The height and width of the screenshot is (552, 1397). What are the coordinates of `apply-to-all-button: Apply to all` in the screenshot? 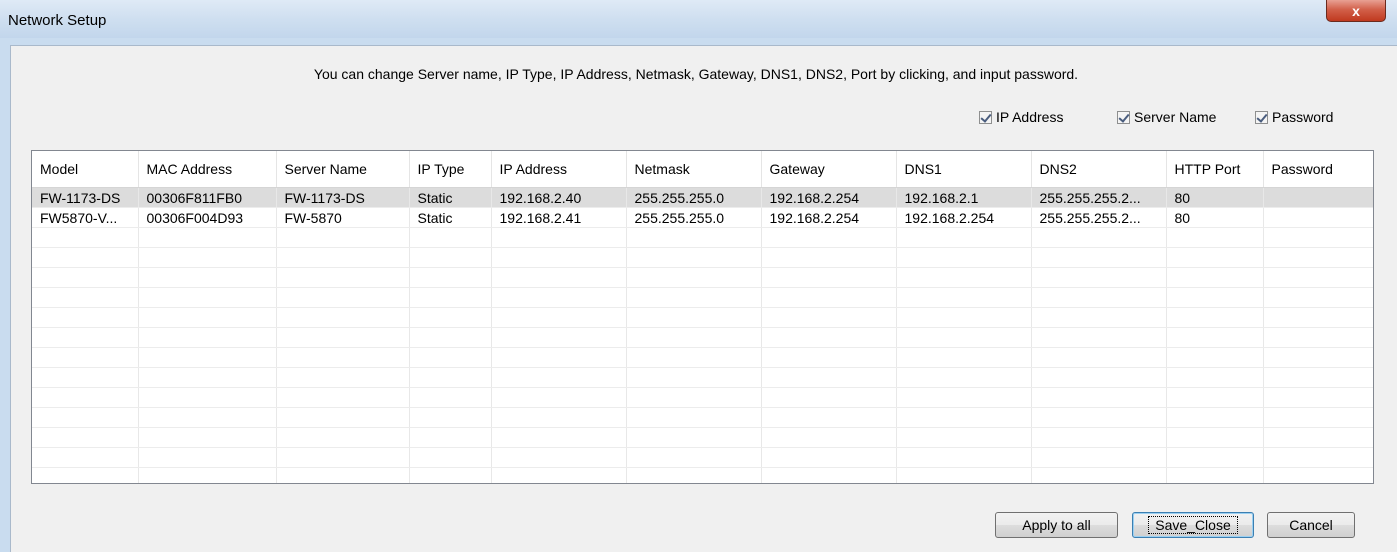 It's located at (1056, 525).